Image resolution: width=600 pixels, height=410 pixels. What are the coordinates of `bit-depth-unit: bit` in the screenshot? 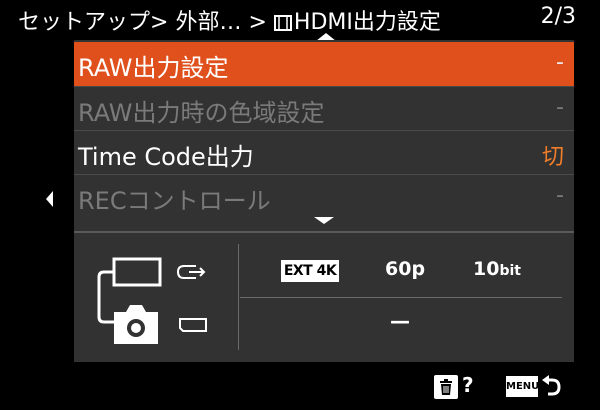 It's located at (510, 271).